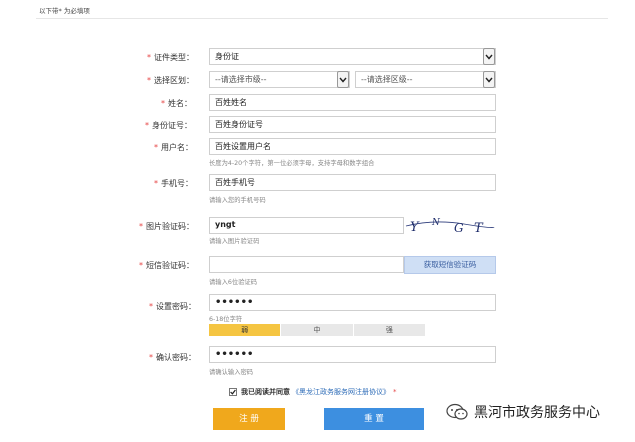 Image resolution: width=635 pixels, height=442 pixels. Describe the element at coordinates (243, 146) in the screenshot. I see `username-value: 百姓设置用户名` at that location.